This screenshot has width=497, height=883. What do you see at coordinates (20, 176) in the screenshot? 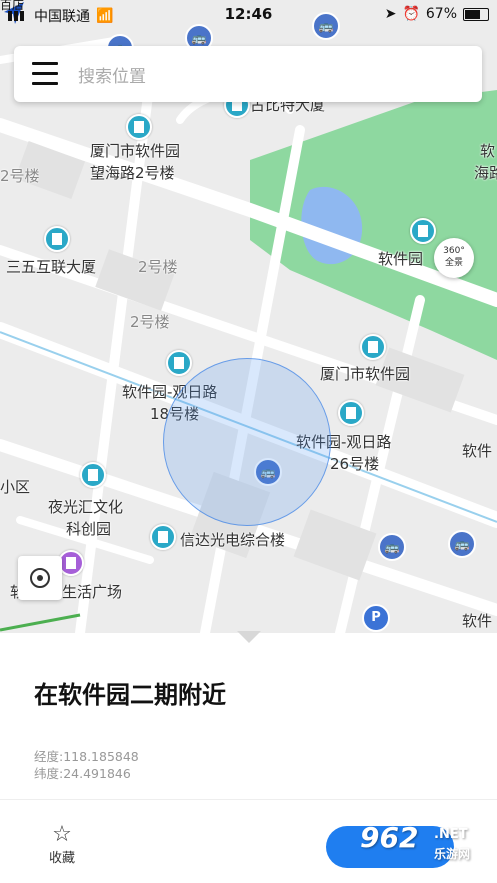
I see `map-label-bldg2-left: 2号楼` at bounding box center [20, 176].